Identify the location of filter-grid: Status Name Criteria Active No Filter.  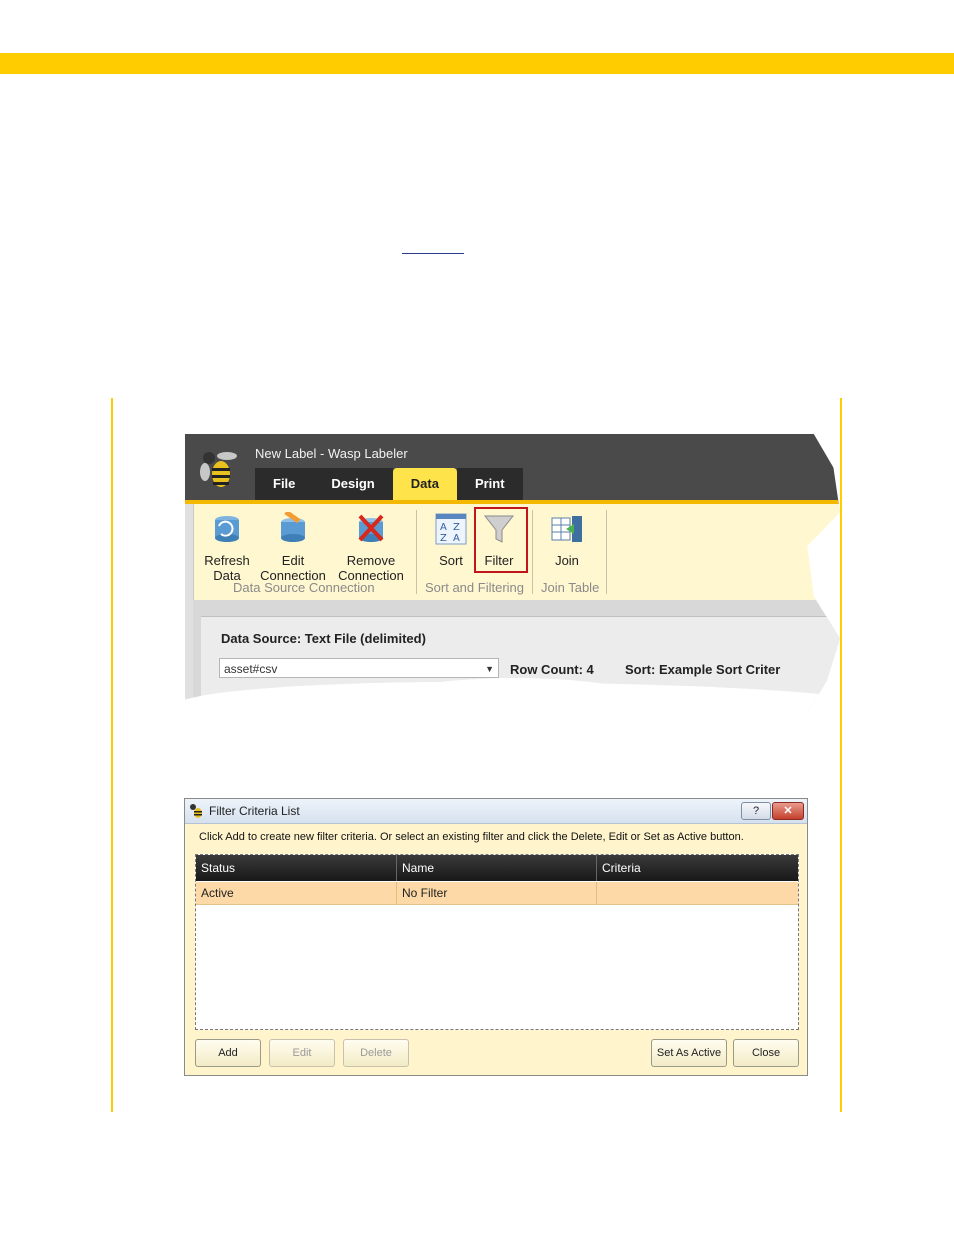
(497, 942).